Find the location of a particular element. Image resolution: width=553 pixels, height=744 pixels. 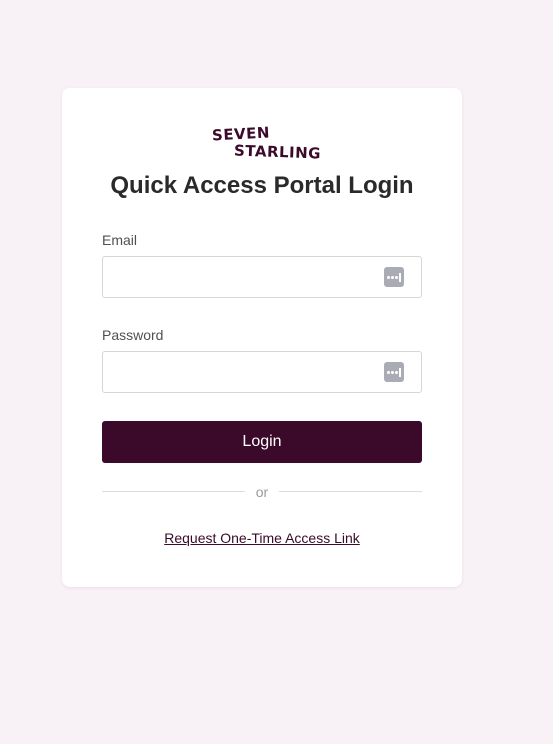

password-field is located at coordinates (250, 372).